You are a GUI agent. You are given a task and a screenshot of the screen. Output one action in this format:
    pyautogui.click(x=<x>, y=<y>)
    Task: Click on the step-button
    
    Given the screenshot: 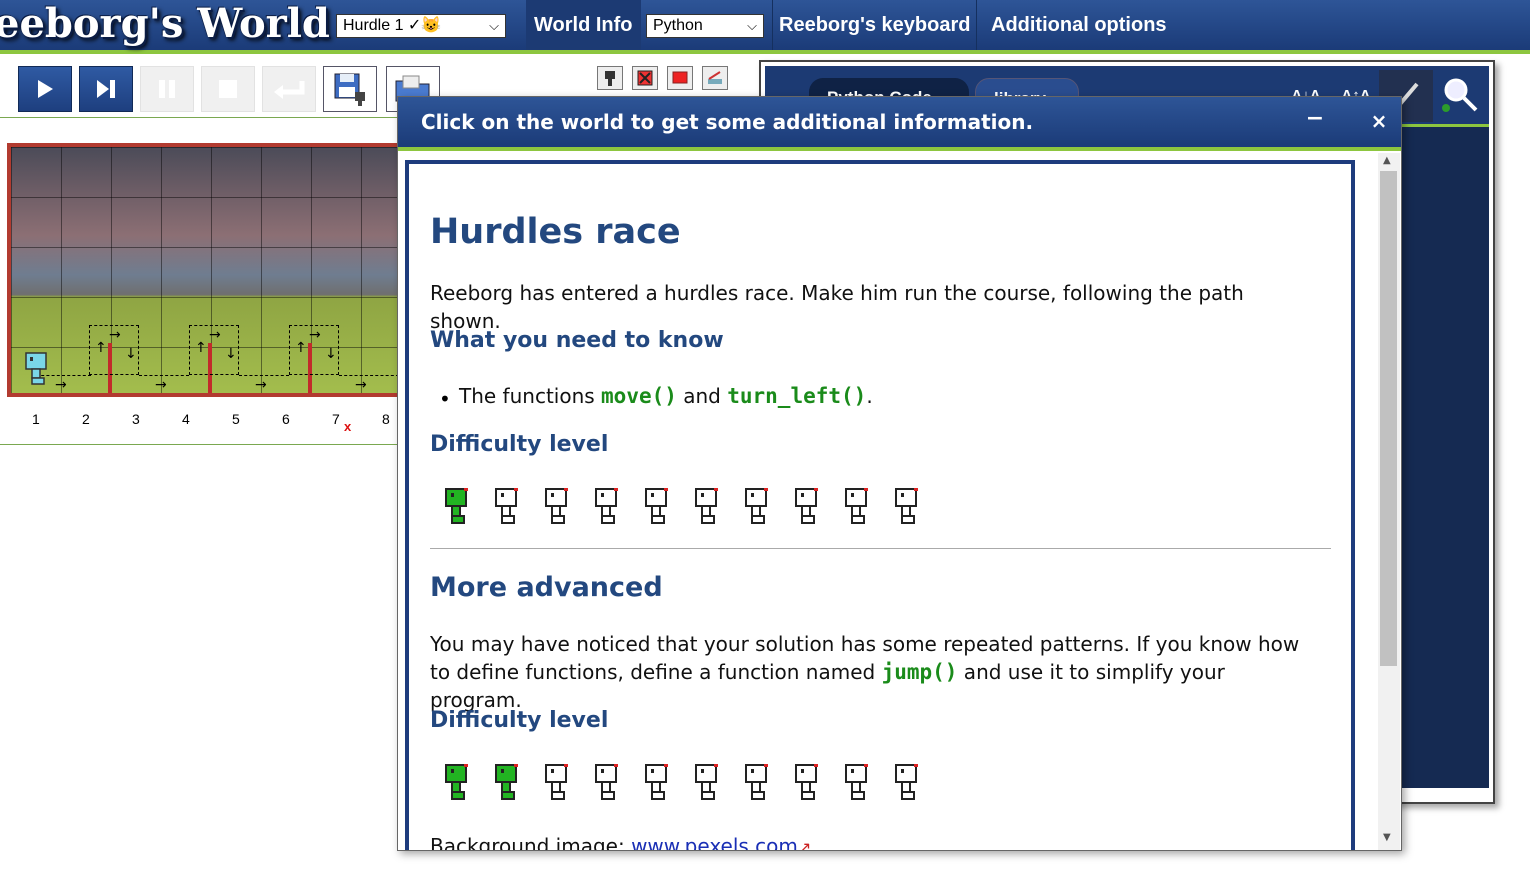 What is the action you would take?
    pyautogui.click(x=106, y=89)
    